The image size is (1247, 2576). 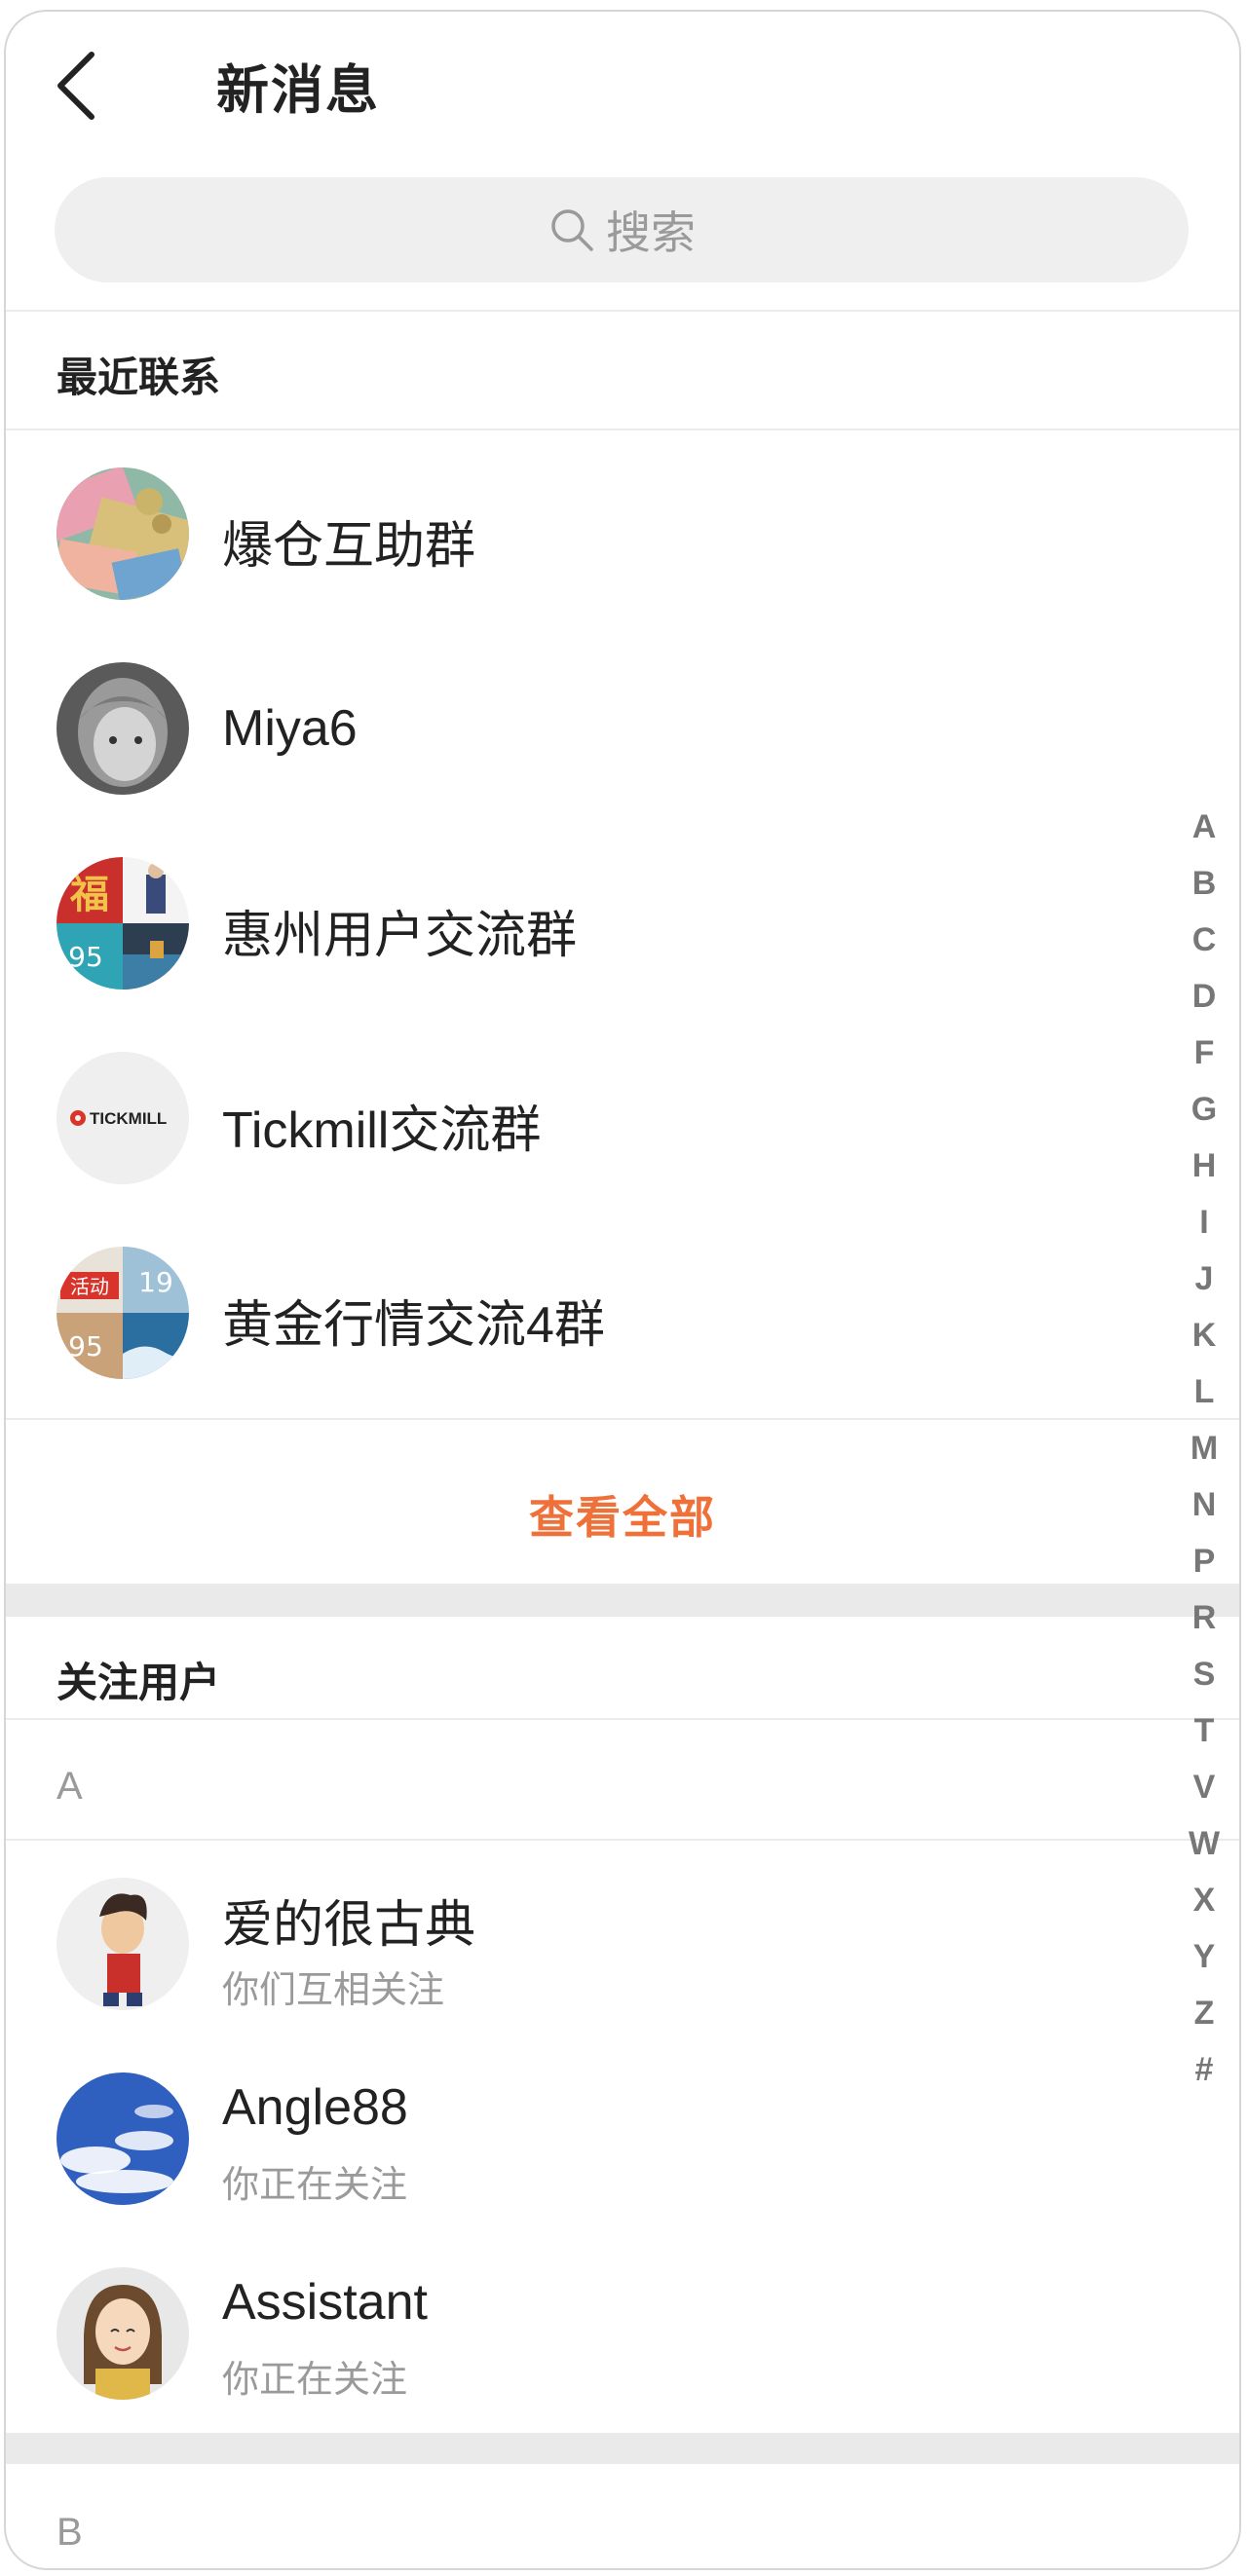 What do you see at coordinates (70, 2532) in the screenshot?
I see `letter-header-b: B` at bounding box center [70, 2532].